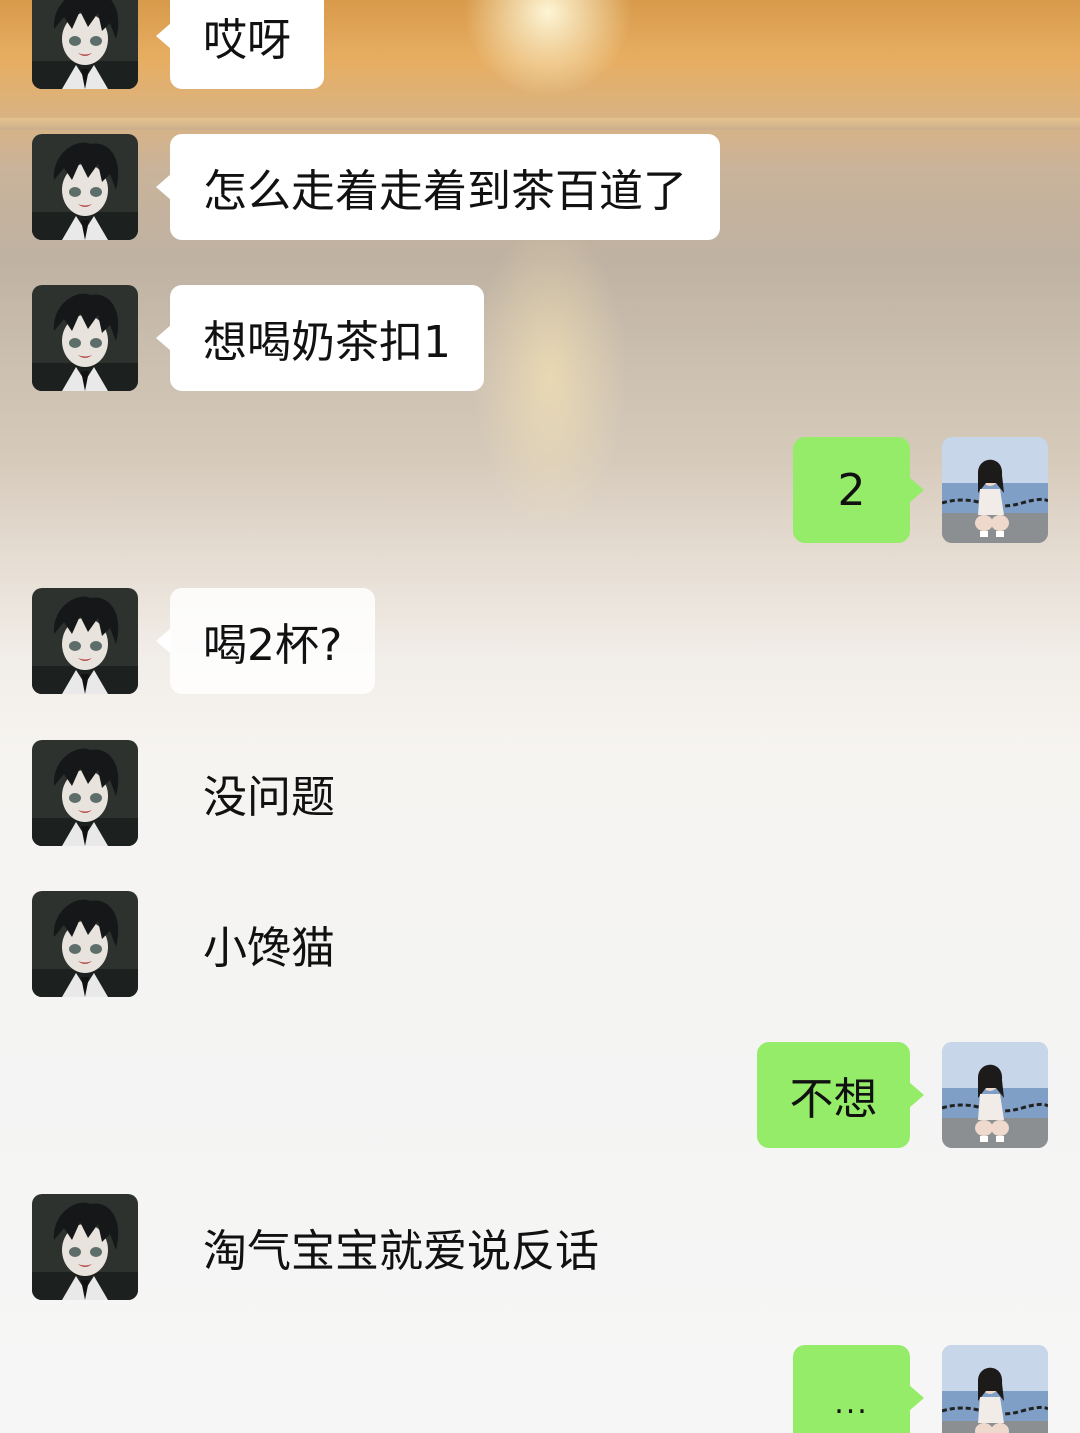 Image resolution: width=1080 pixels, height=1433 pixels. What do you see at coordinates (327, 342) in the screenshot?
I see `message-text: 想喝奶茶扣1` at bounding box center [327, 342].